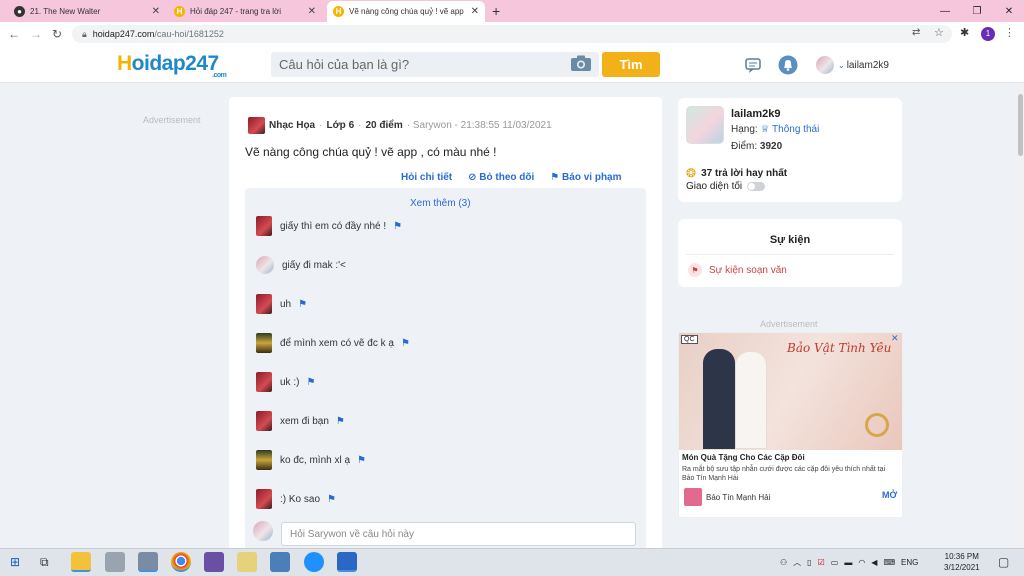  Describe the element at coordinates (705, 125) in the screenshot. I see `profile-avatar-large` at that location.